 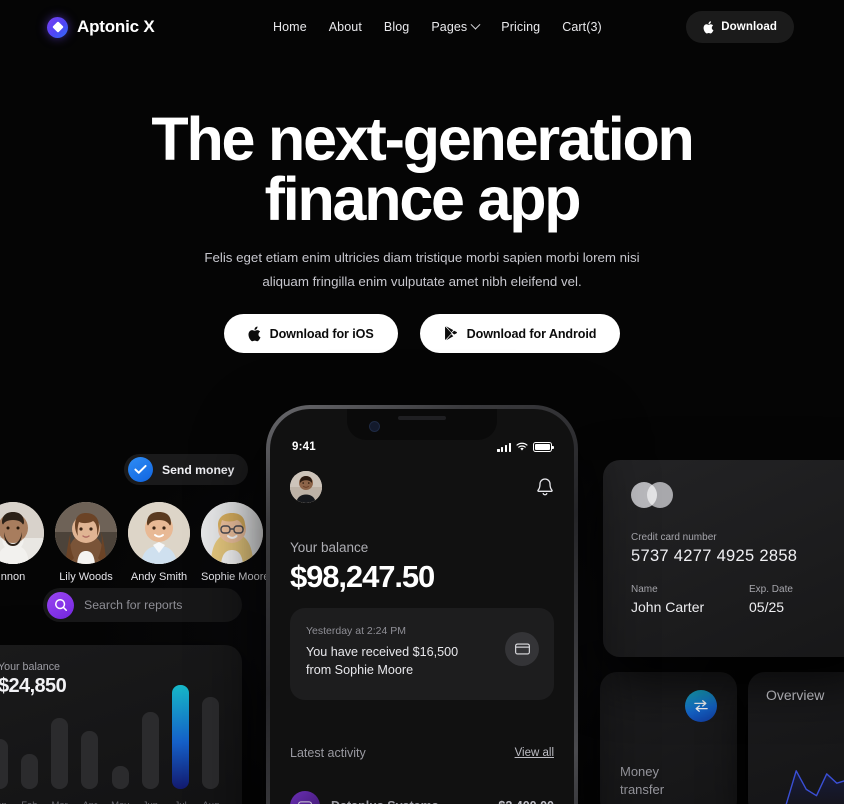 What do you see at coordinates (771, 599) in the screenshot?
I see `card-exp-col: Exp. Date 05/25` at bounding box center [771, 599].